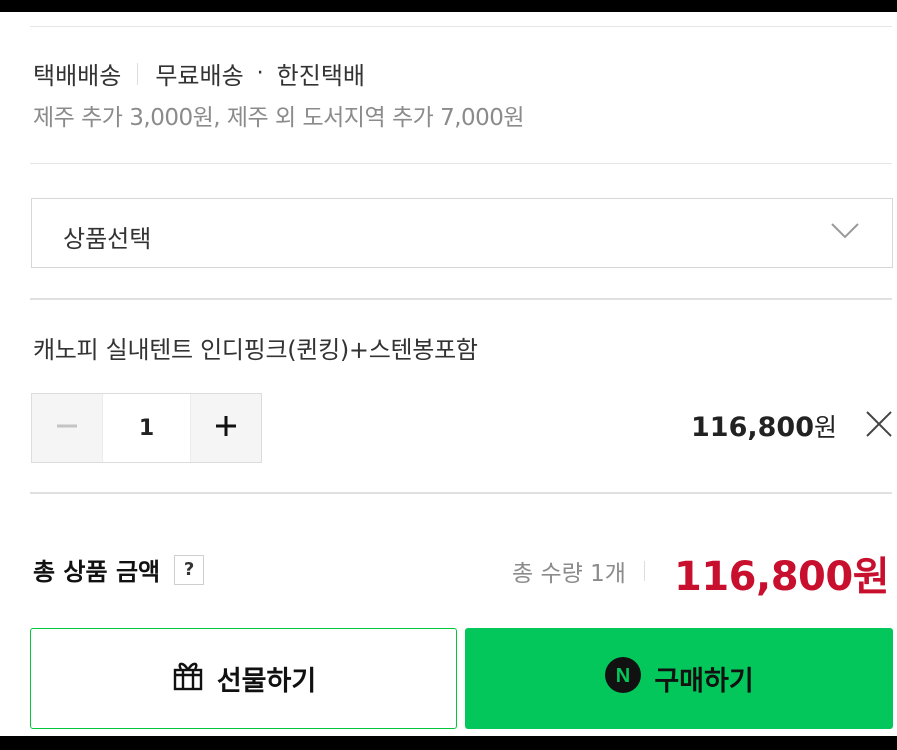 The image size is (897, 750). Describe the element at coordinates (569, 574) in the screenshot. I see `total-quantity-text: 총 수량 1개` at that location.